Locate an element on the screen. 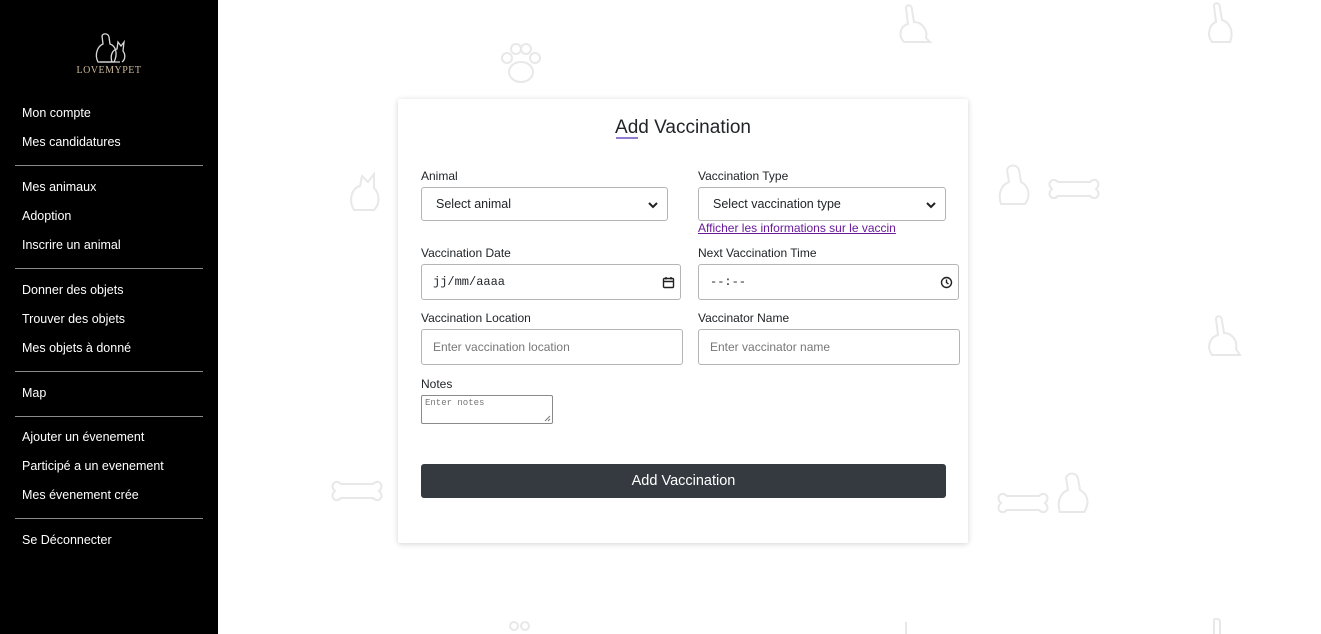 This screenshot has height=634, width=1321. vaccinator-name-label: Vaccinator Name is located at coordinates (744, 318).